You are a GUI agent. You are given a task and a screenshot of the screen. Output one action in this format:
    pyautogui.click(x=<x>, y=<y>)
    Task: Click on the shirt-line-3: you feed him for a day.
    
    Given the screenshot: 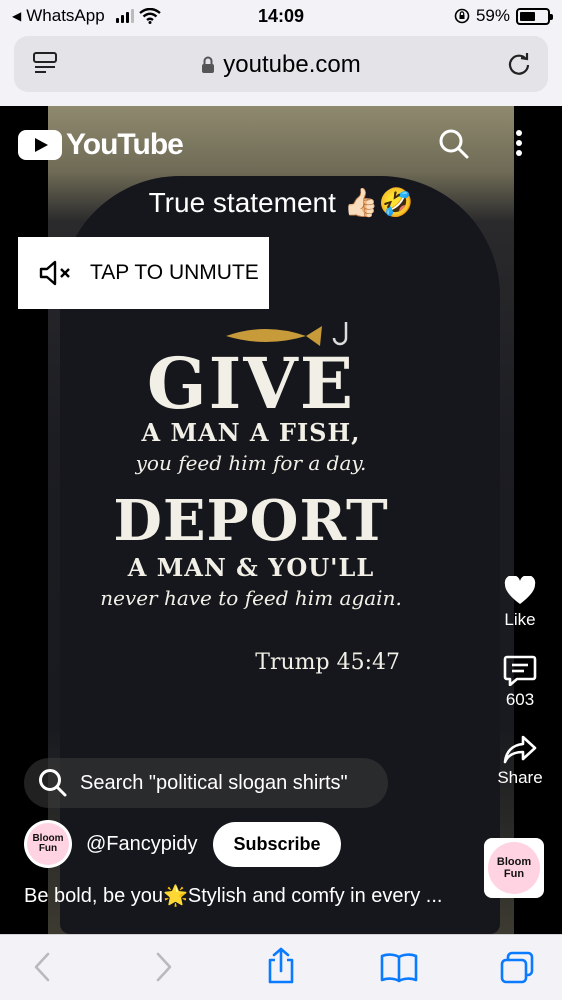 What is the action you would take?
    pyautogui.click(x=251, y=463)
    